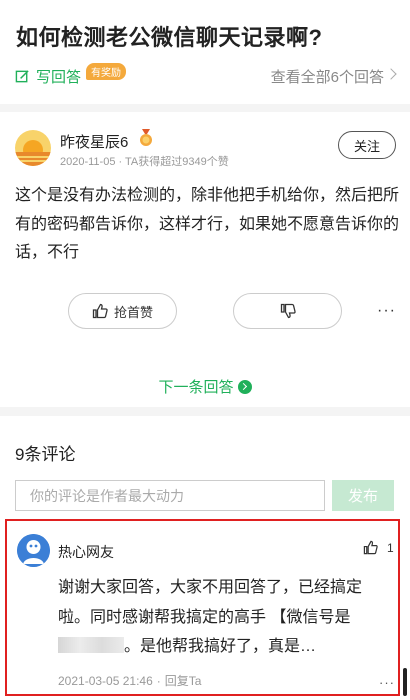 This screenshot has width=410, height=700. I want to click on comment-input, so click(170, 495).